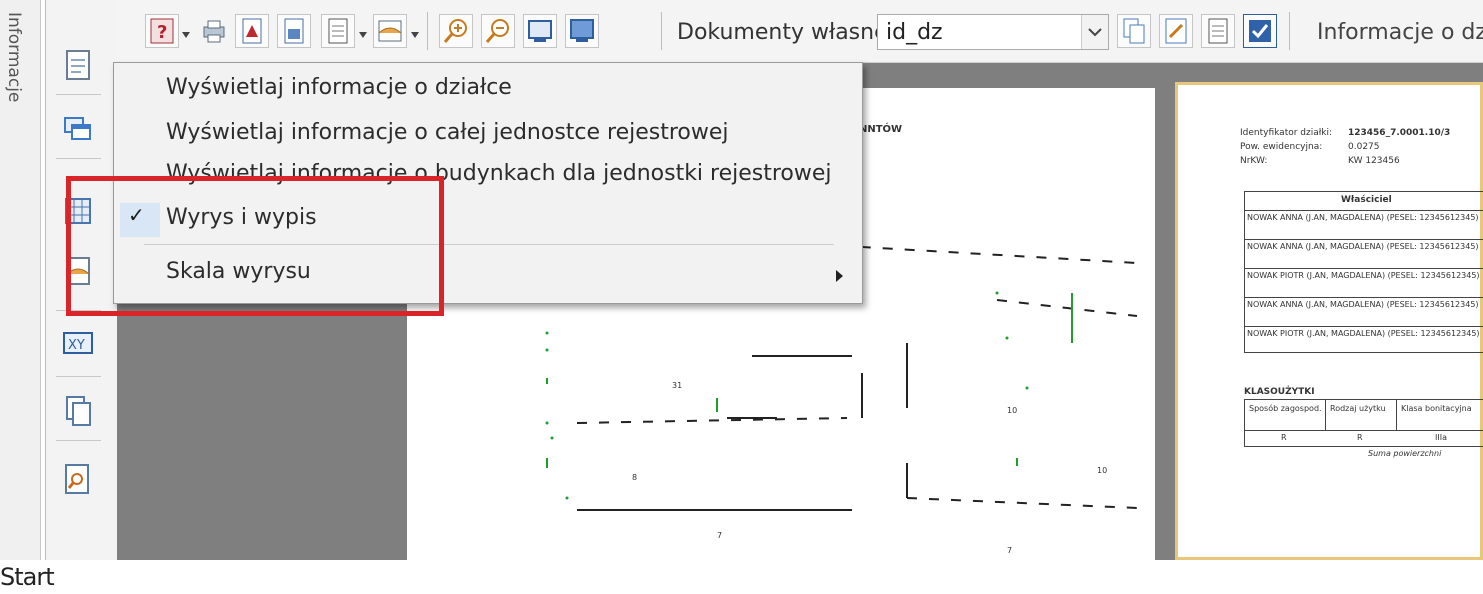 Image resolution: width=1483 pixels, height=594 pixels. Describe the element at coordinates (634, 477) in the screenshot. I see `svg-text: 8` at that location.